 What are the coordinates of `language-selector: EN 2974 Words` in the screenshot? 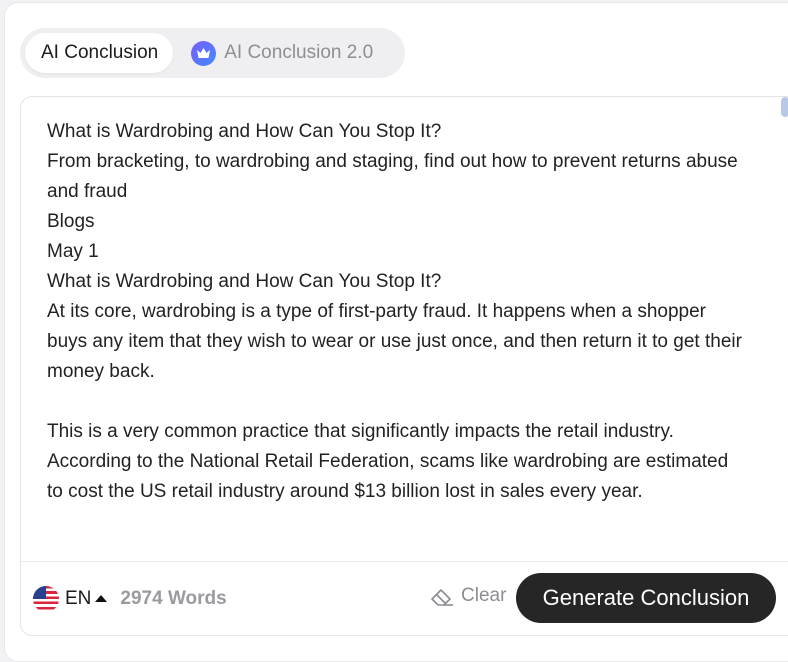 It's located at (130, 599).